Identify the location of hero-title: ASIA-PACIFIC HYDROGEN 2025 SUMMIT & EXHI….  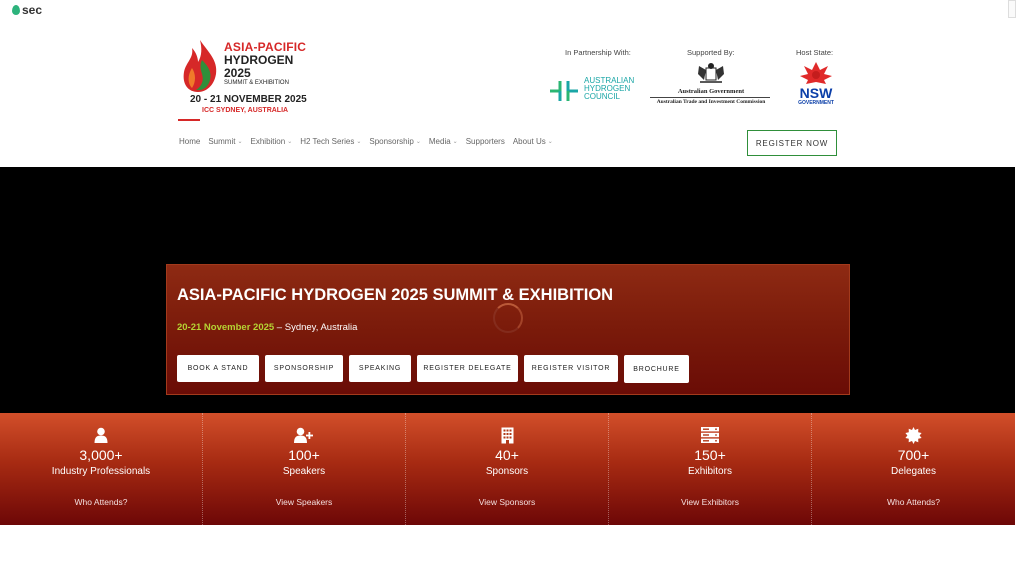
(395, 295).